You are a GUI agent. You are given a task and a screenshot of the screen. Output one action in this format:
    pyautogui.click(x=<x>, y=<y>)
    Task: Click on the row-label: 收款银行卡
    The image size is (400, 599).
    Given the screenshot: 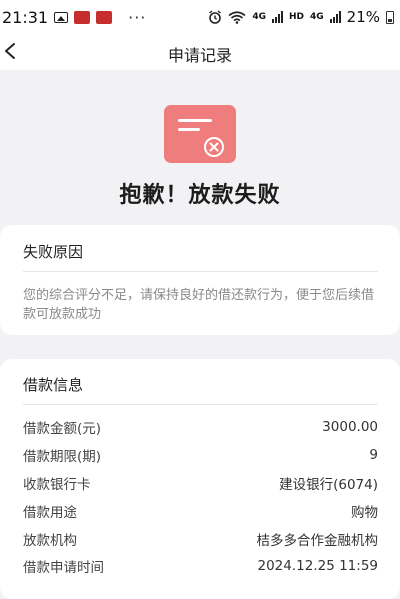 What is the action you would take?
    pyautogui.click(x=57, y=485)
    